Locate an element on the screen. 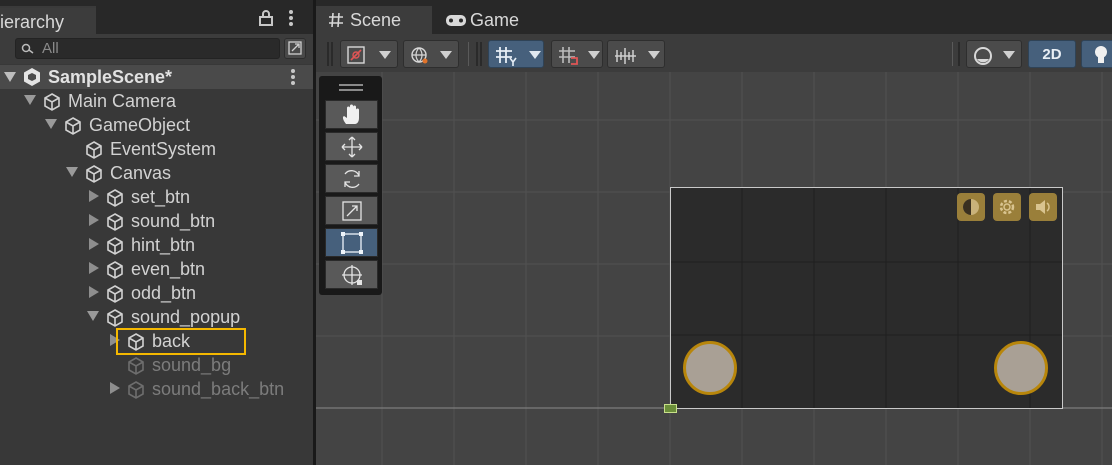 The height and width of the screenshot is (465, 1112). tools-grip is located at coordinates (351, 85).